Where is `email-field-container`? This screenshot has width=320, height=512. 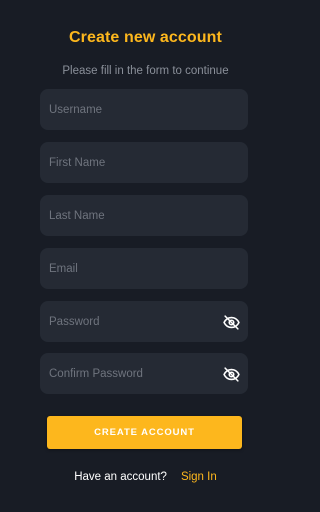
email-field-container is located at coordinates (144, 268).